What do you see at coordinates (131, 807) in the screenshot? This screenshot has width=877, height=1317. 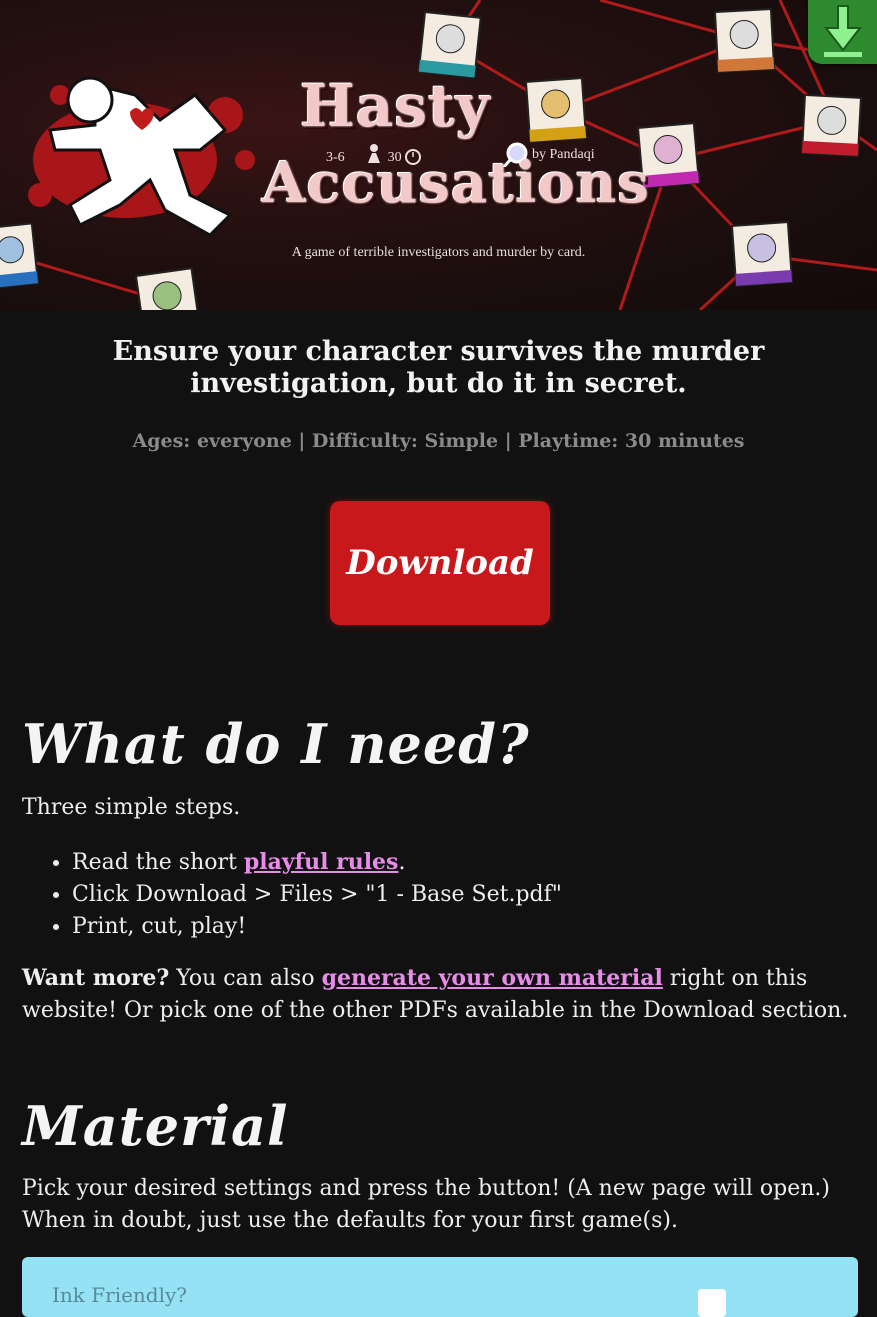 I see `need-subtitle: Three simple steps.` at bounding box center [131, 807].